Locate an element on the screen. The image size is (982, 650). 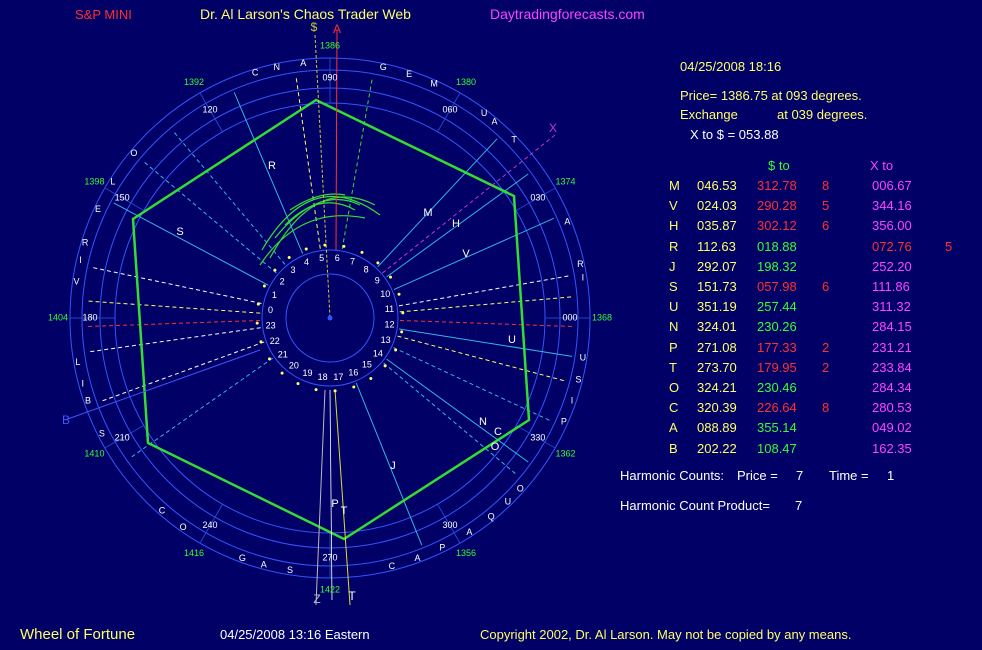
axis-label: $ is located at coordinates (314, 27).